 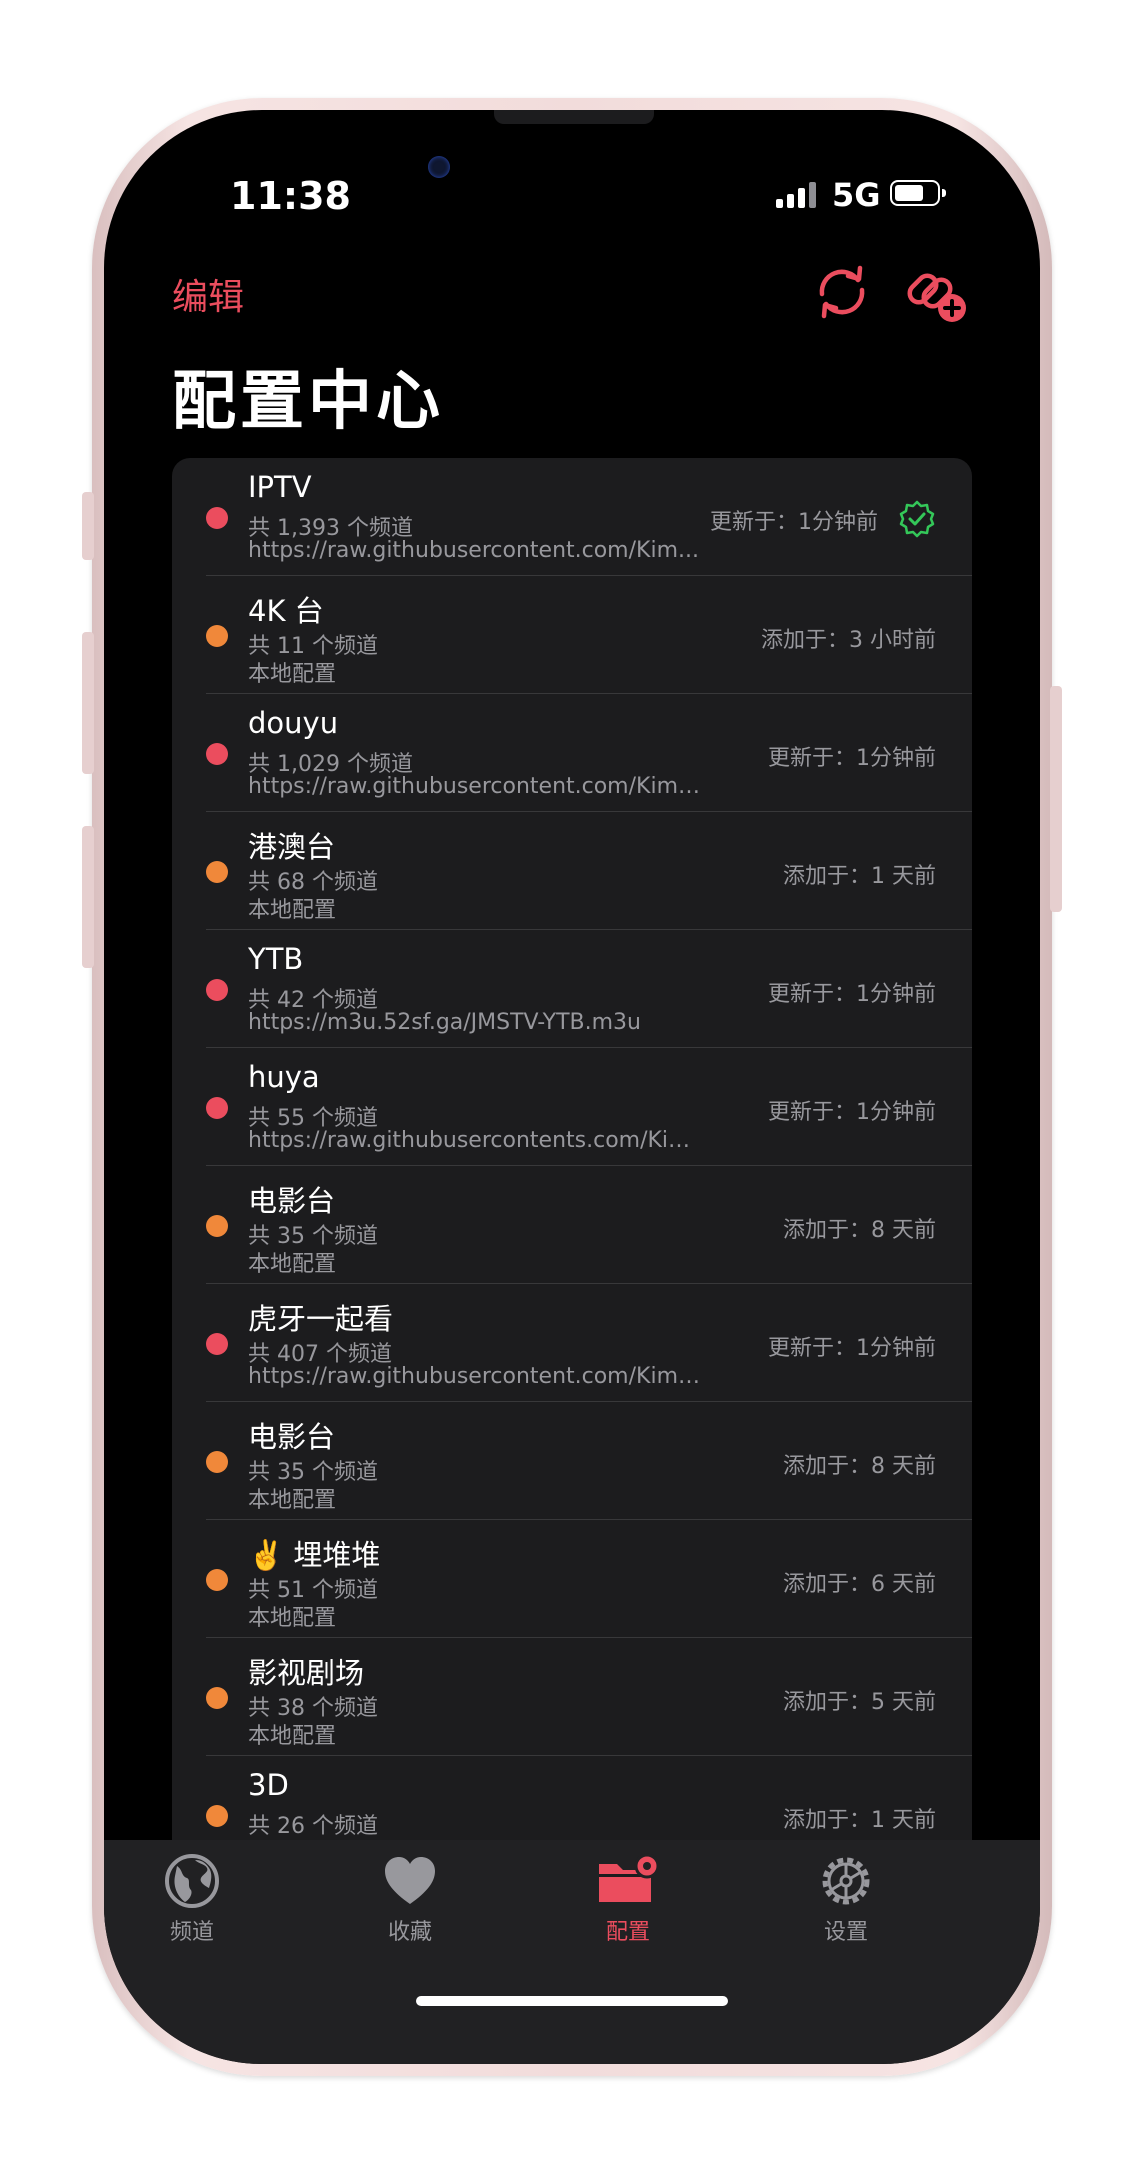 What do you see at coordinates (572, 2001) in the screenshot?
I see `home-indicator` at bounding box center [572, 2001].